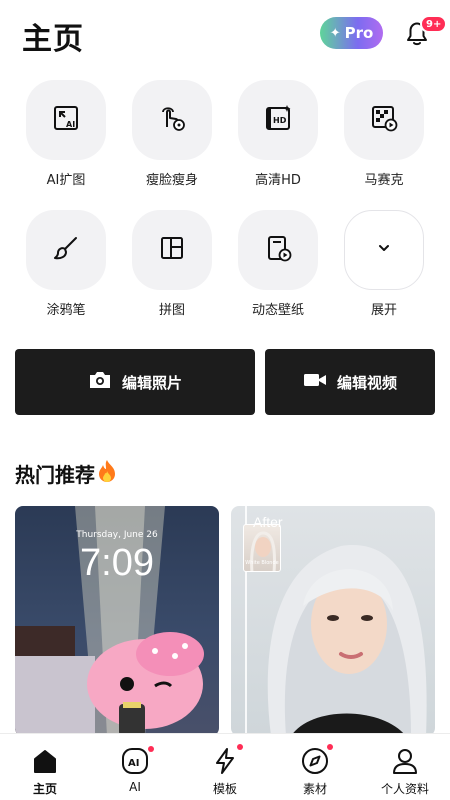 This screenshot has height=800, width=450. I want to click on nav-item-materials: 素材, so click(315, 770).